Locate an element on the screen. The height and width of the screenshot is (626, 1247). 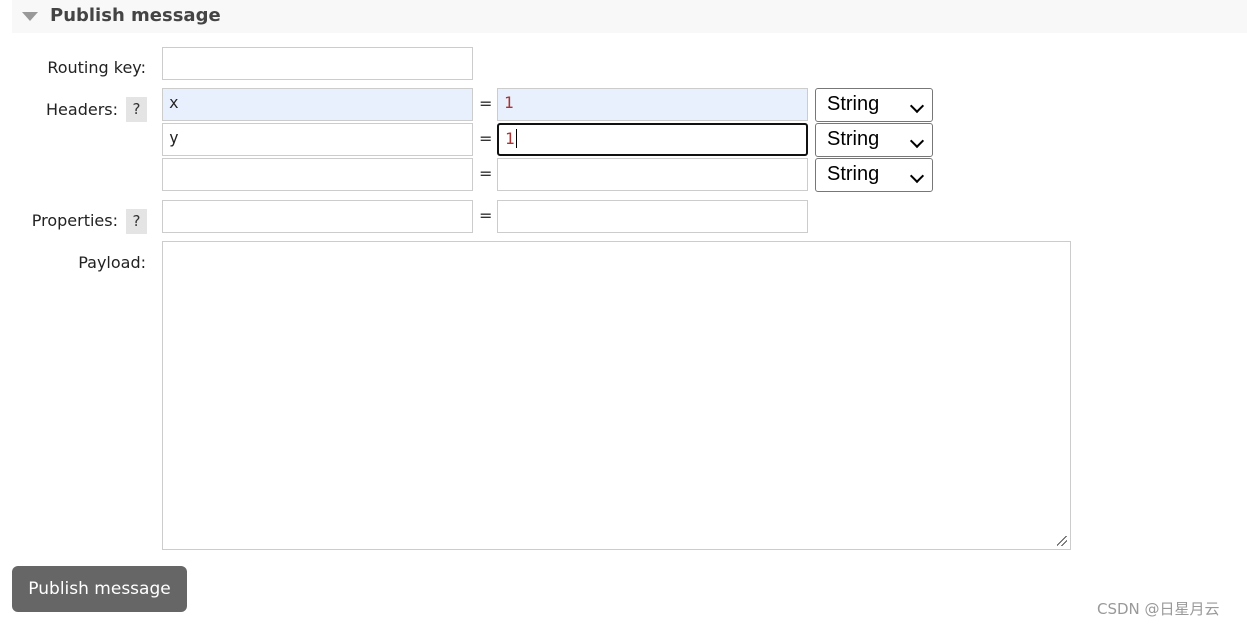
property-value-input is located at coordinates (652, 216).